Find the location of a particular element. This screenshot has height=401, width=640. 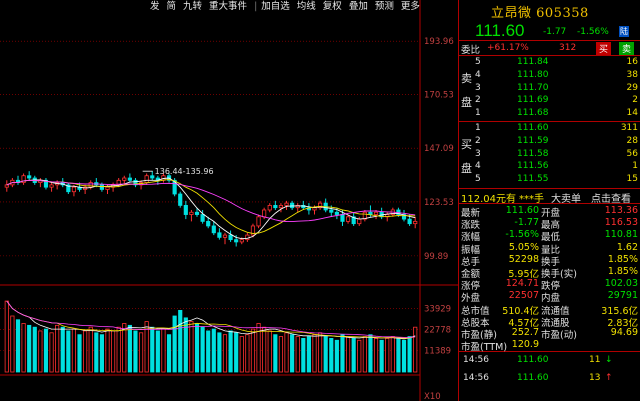

quote-row: 涨幅 -1.56% 最低 110.81 is located at coordinates (549, 236).